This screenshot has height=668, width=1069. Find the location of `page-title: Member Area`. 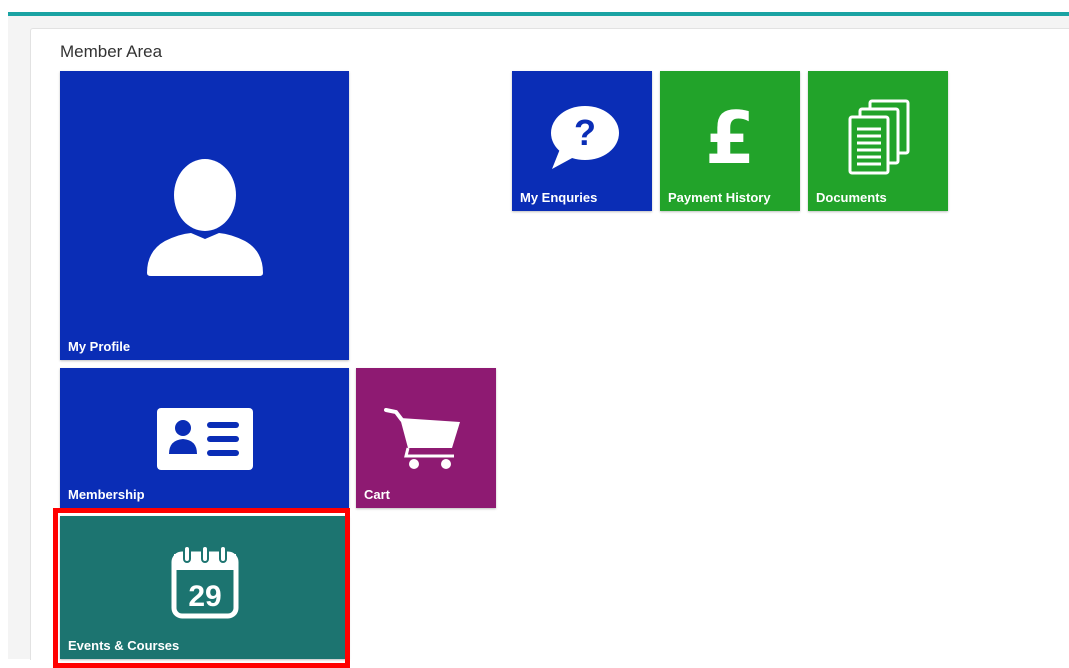

page-title: Member Area is located at coordinates (111, 51).